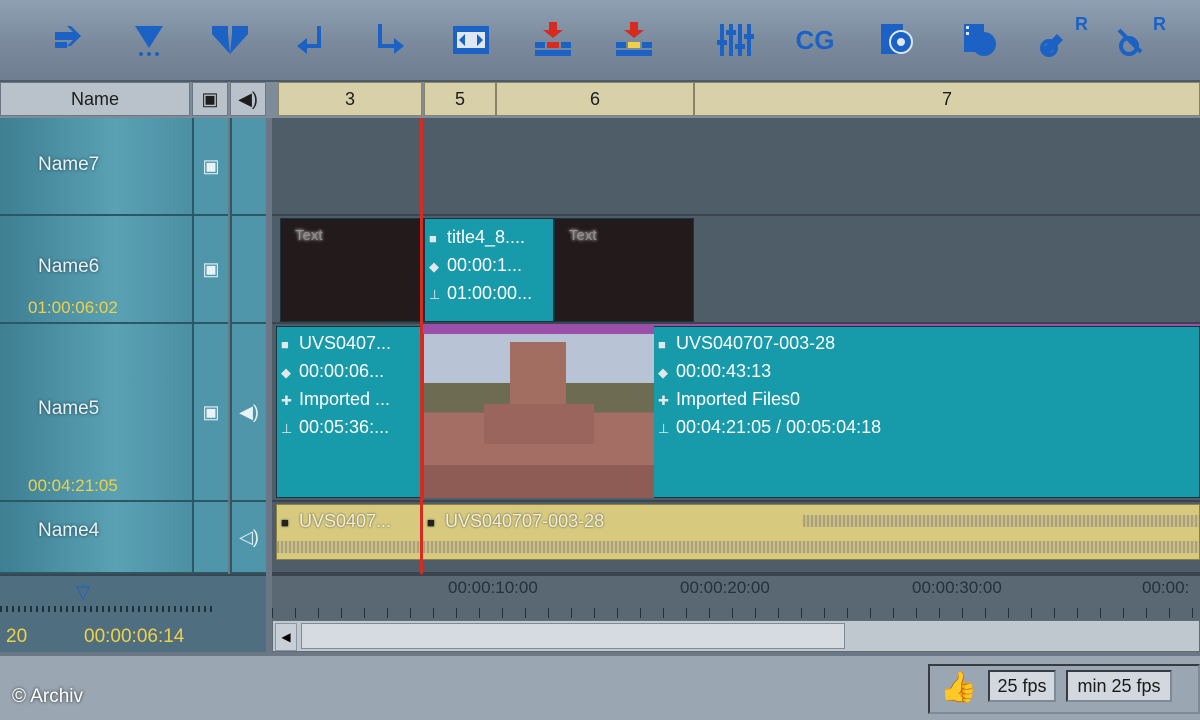 The image size is (1200, 720). What do you see at coordinates (149, 40) in the screenshot?
I see `marker-down-icon` at bounding box center [149, 40].